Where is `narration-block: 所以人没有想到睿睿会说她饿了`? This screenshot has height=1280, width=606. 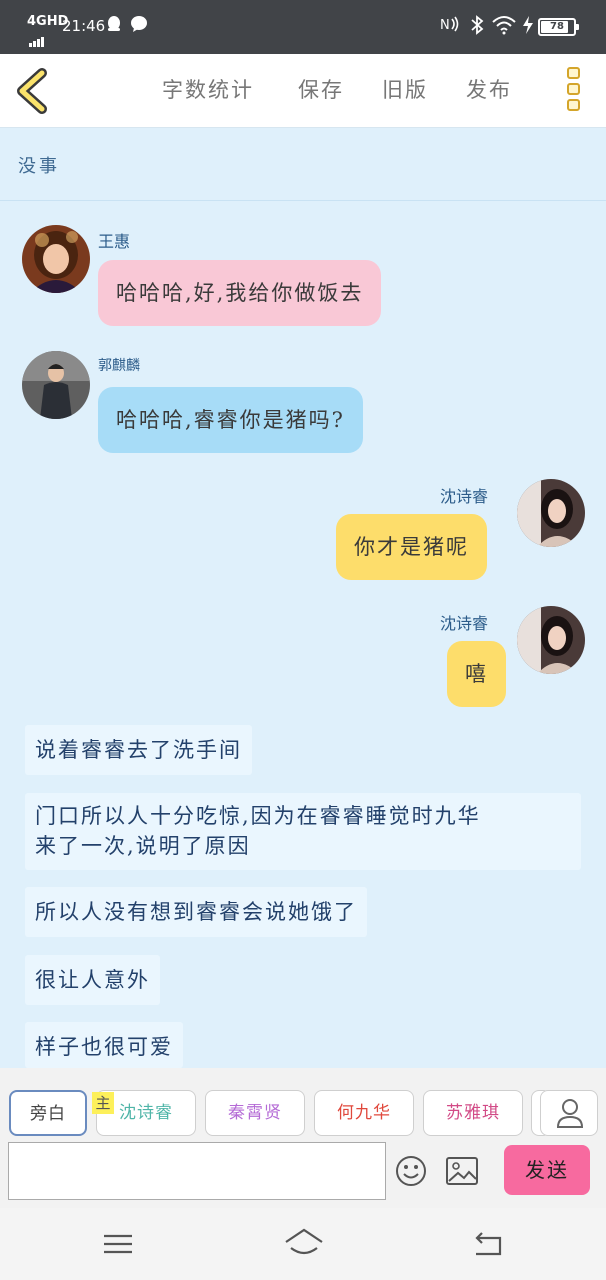 narration-block: 所以人没有想到睿睿会说她饿了 is located at coordinates (196, 912).